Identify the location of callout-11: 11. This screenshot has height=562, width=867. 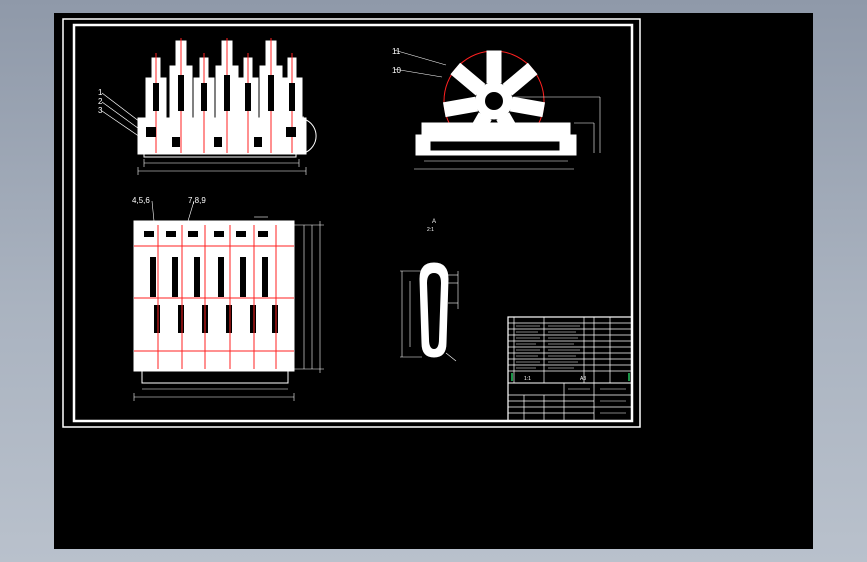
(396, 51).